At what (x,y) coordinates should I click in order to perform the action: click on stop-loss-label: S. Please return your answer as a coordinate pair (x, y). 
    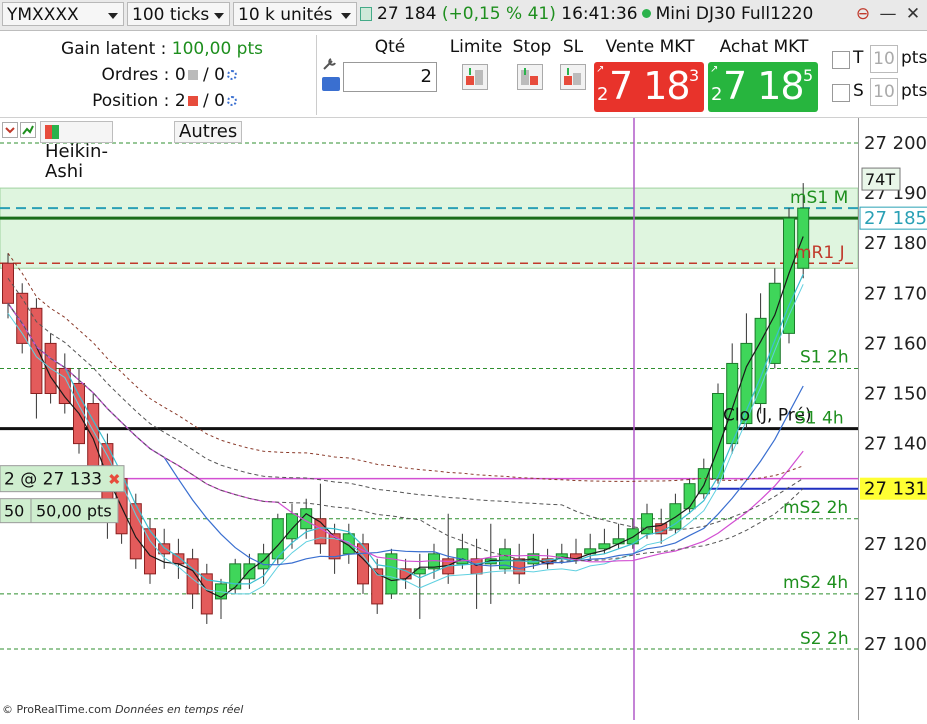
    Looking at the image, I should click on (858, 91).